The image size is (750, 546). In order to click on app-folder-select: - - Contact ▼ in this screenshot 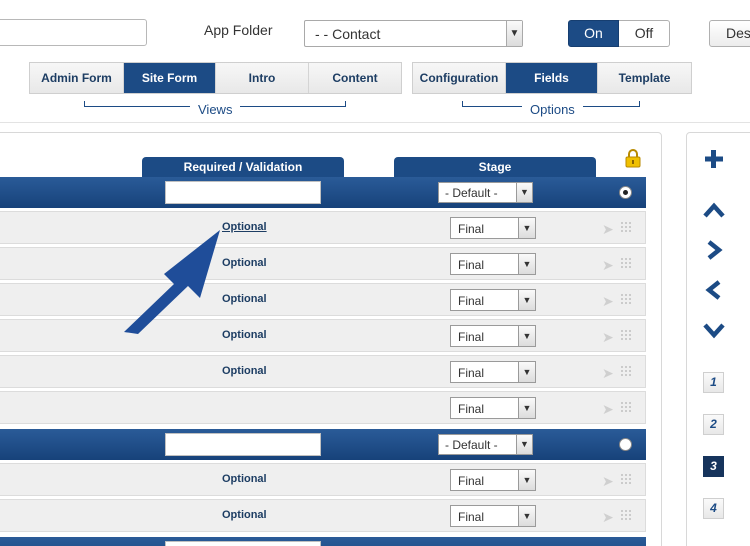, I will do `click(413, 33)`.